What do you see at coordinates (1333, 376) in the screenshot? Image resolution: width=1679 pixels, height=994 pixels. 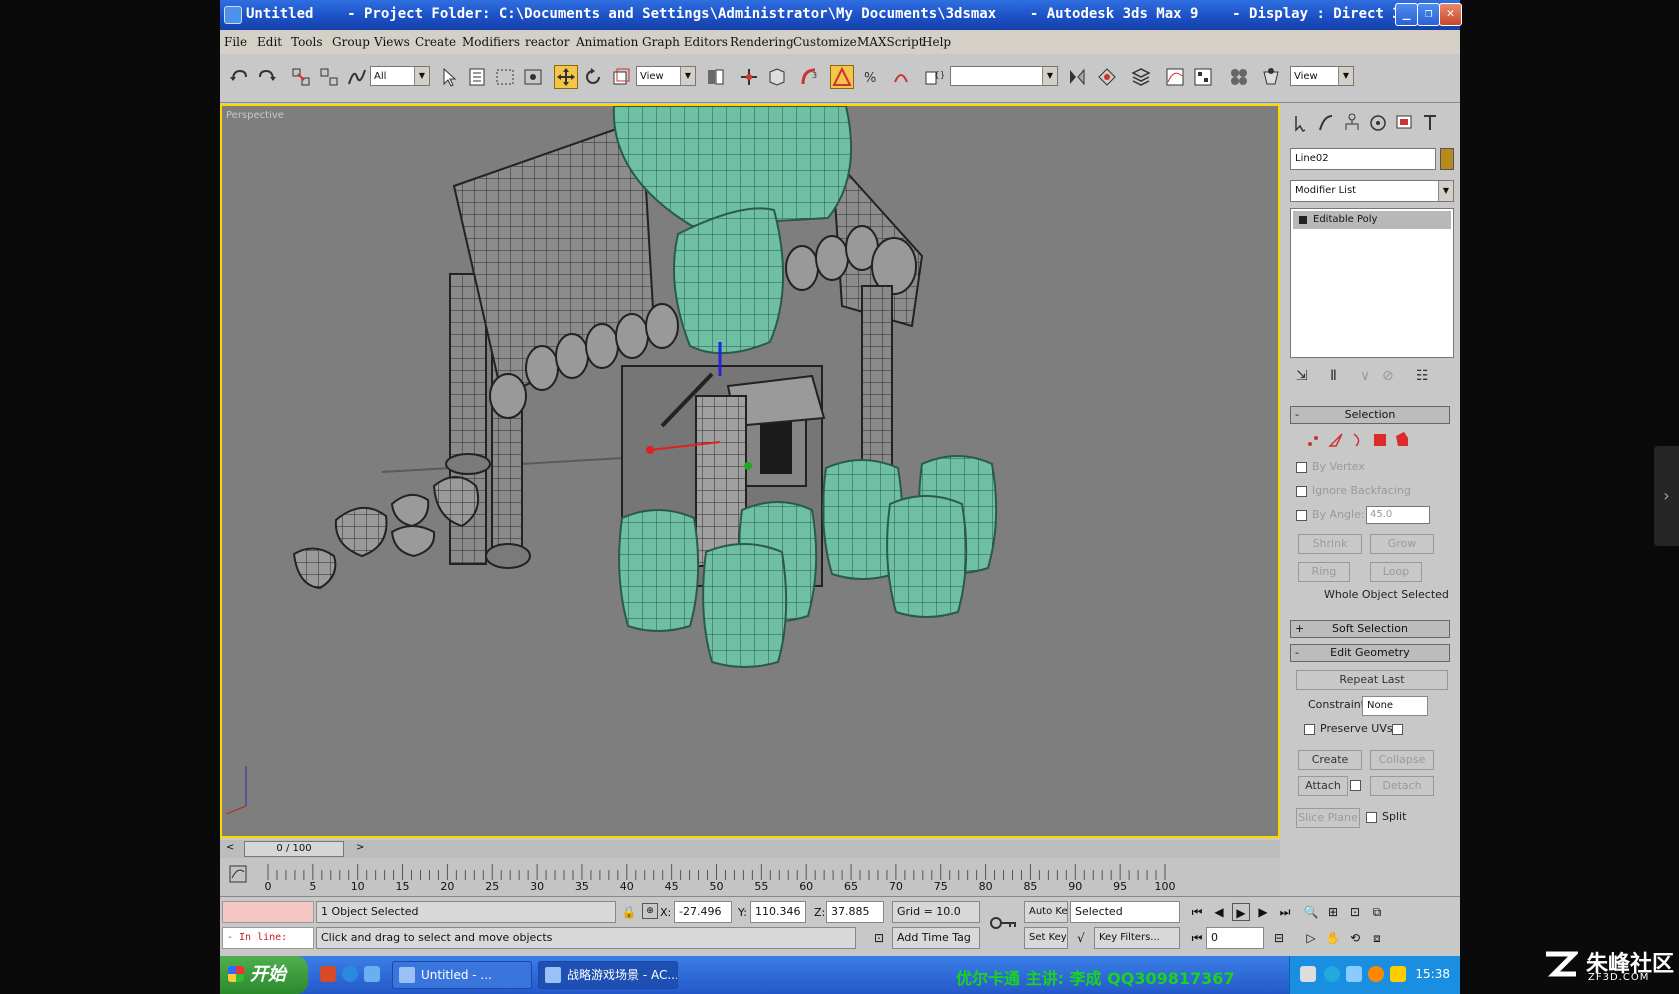 I see `show-end-result-icon: Ⅱ` at bounding box center [1333, 376].